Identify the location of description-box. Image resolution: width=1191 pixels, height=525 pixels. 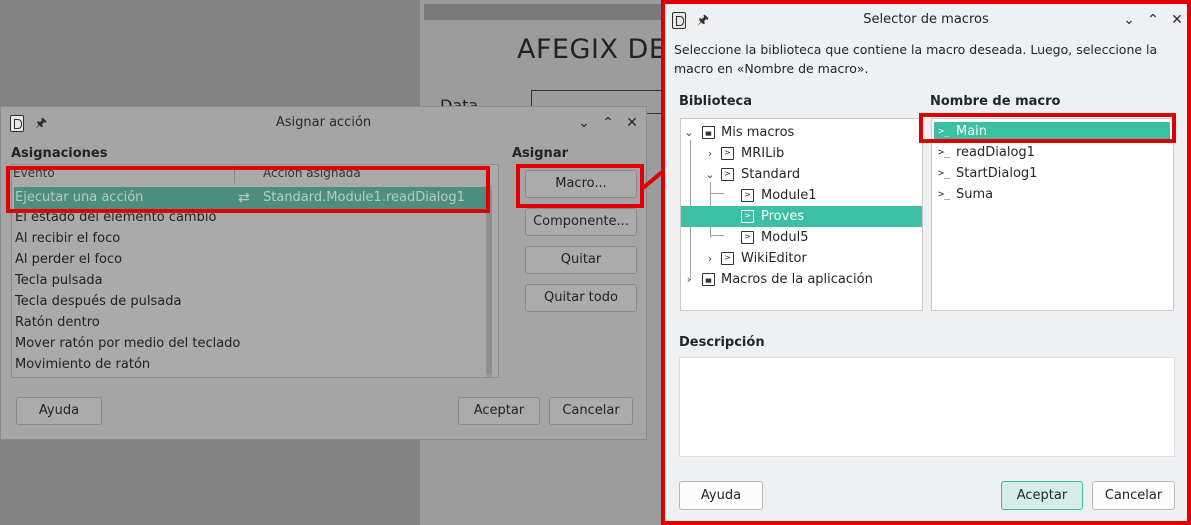
(927, 407).